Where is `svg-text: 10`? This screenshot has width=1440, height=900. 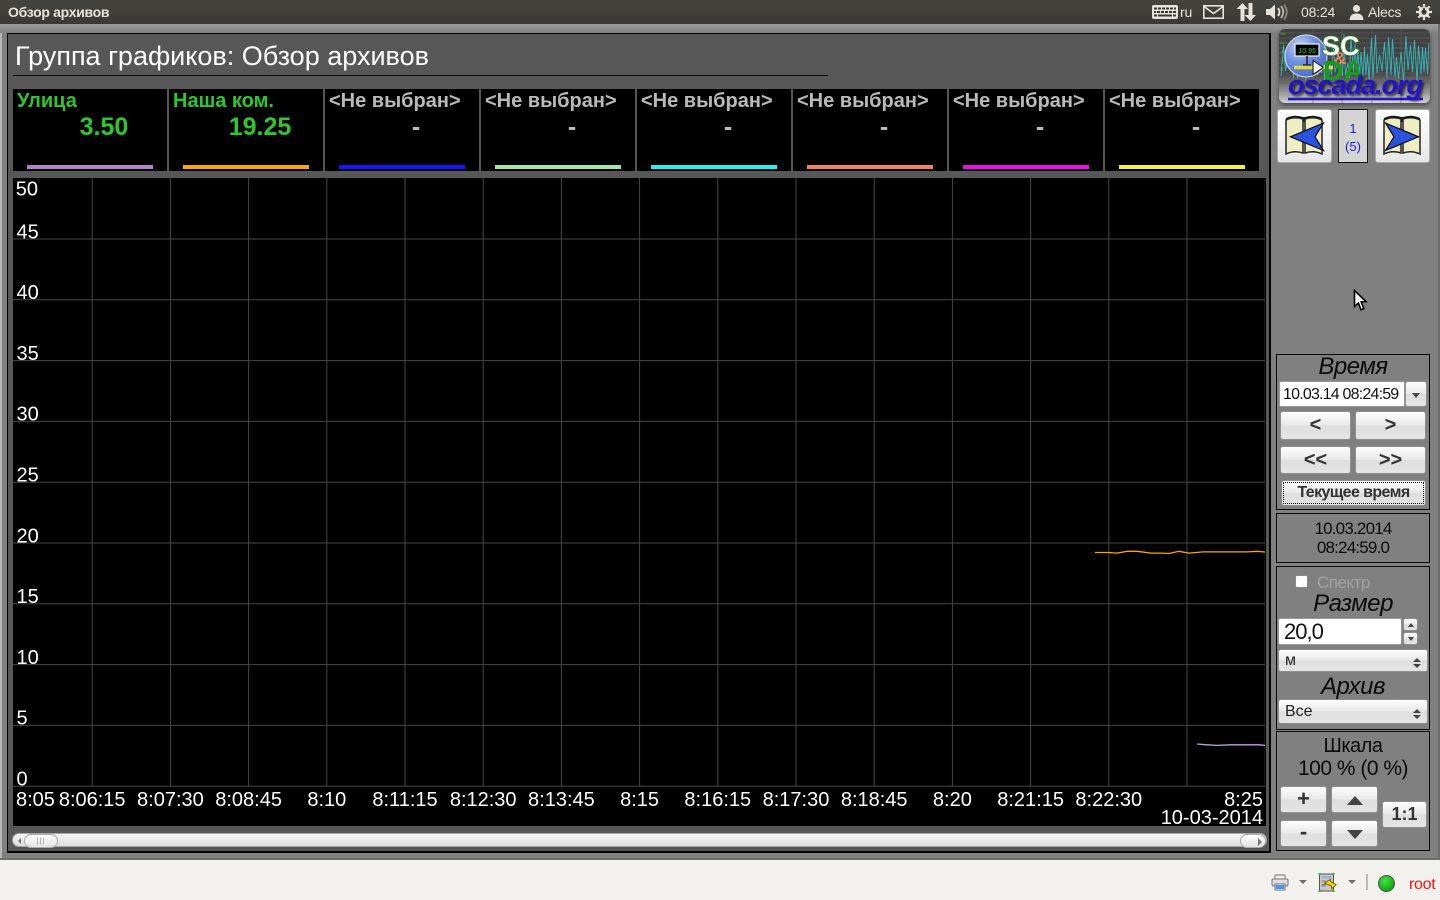 svg-text: 10 is located at coordinates (28, 658).